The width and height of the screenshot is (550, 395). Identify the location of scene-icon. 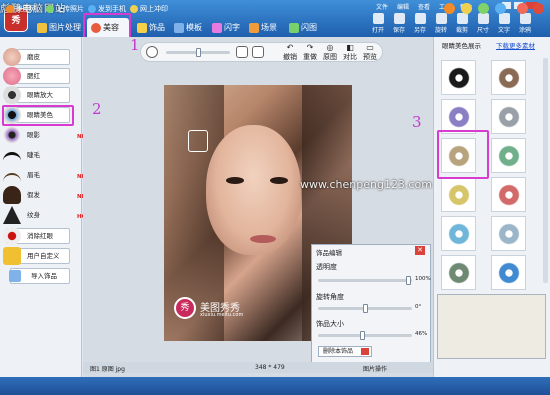
(254, 27).